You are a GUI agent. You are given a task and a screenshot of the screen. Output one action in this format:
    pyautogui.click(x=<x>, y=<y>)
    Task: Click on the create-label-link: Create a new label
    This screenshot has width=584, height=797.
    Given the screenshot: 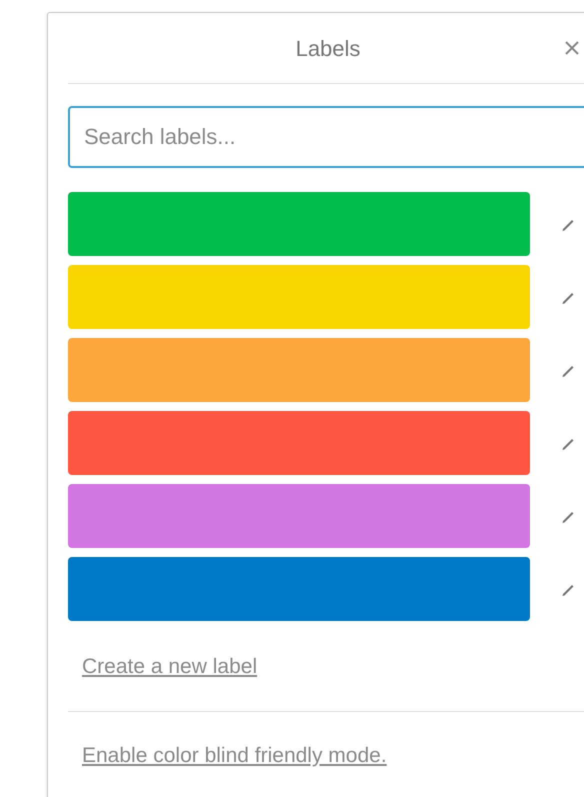 What is the action you would take?
    pyautogui.click(x=170, y=666)
    